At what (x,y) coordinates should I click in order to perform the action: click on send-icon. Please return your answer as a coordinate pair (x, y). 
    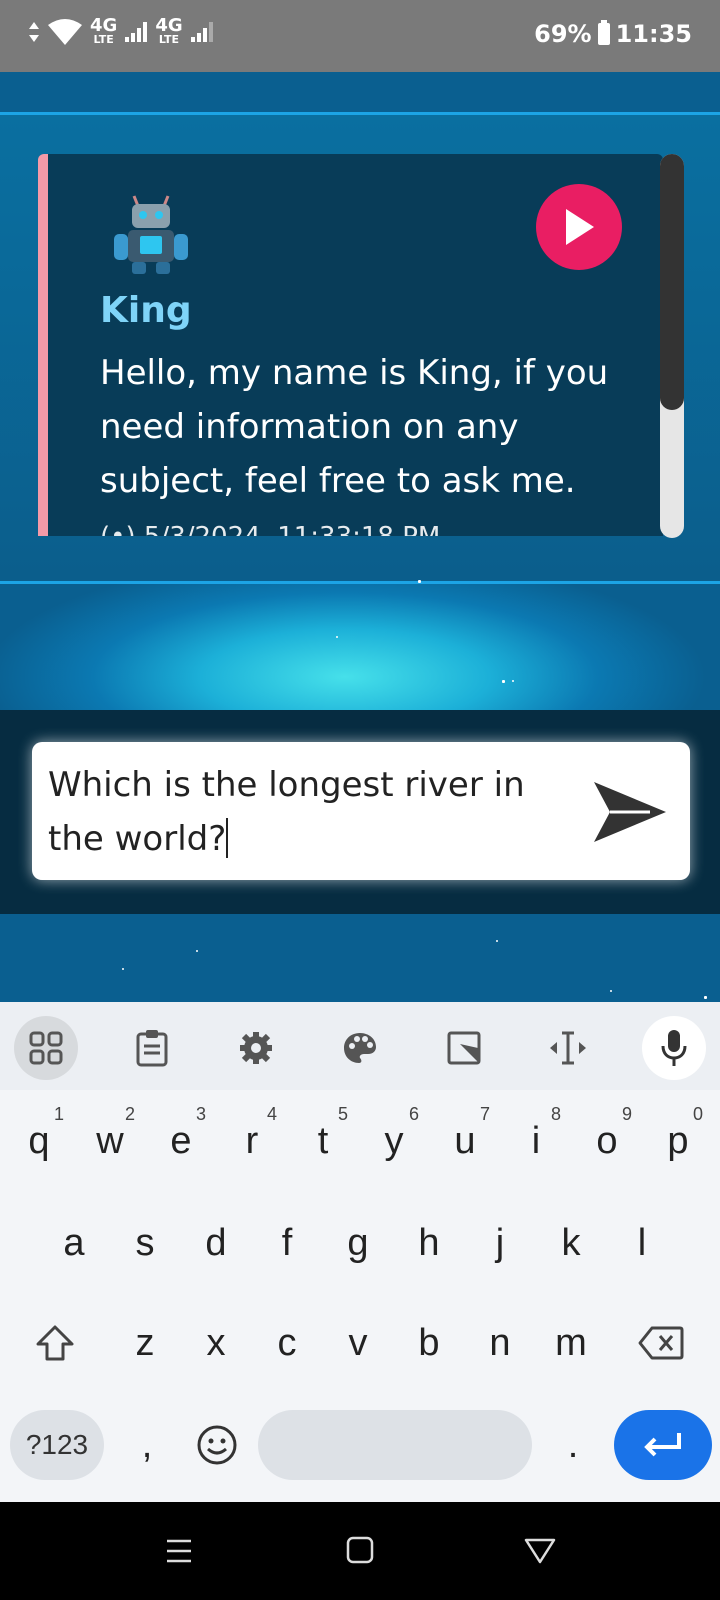
    Looking at the image, I should click on (630, 812).